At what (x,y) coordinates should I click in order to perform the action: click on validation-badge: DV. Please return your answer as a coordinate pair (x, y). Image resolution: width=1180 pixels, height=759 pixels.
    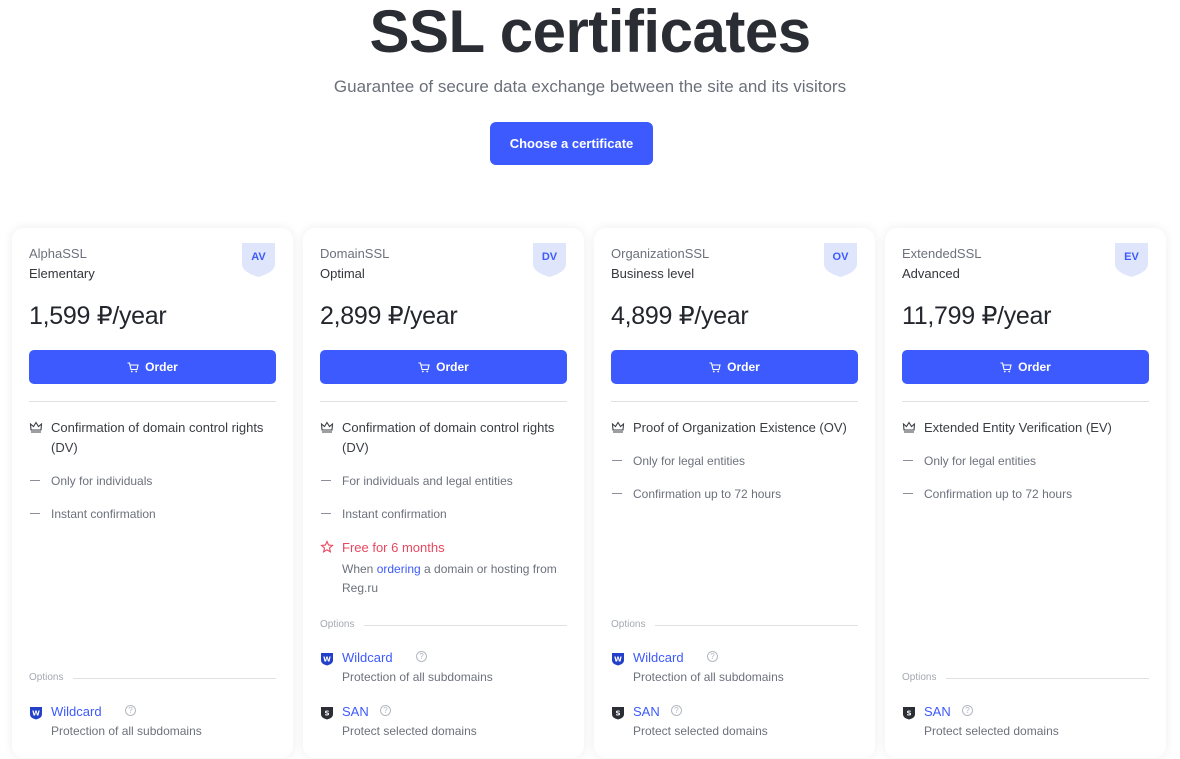
    Looking at the image, I should click on (549, 260).